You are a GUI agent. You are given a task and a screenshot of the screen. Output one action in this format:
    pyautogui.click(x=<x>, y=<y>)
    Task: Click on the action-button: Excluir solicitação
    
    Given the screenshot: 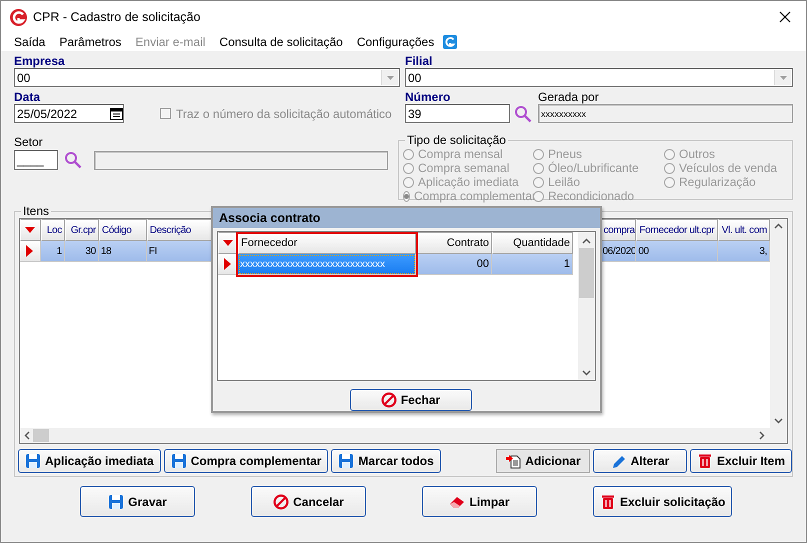 What is the action you would take?
    pyautogui.click(x=662, y=501)
    